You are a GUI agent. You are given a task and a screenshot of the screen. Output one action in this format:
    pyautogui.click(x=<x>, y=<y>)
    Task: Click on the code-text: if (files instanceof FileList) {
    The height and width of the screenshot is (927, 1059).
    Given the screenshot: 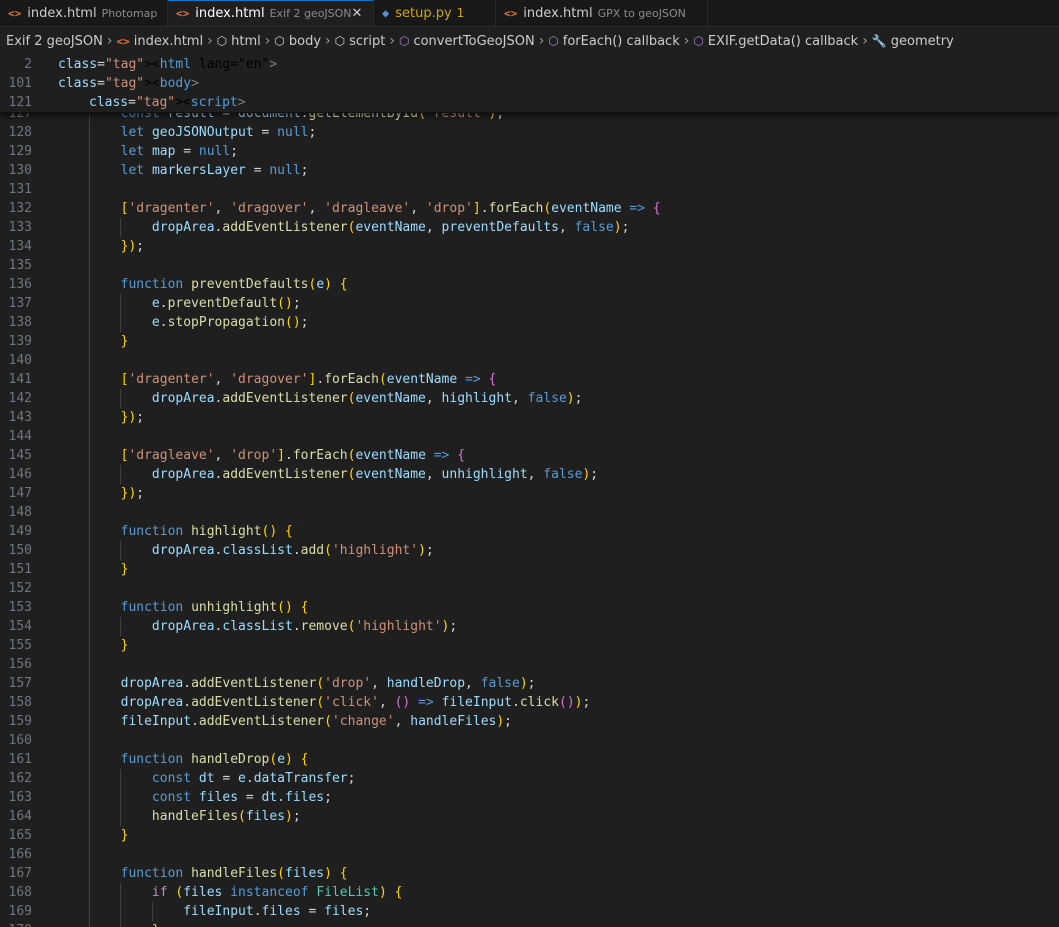 What is the action you would take?
    pyautogui.click(x=230, y=892)
    